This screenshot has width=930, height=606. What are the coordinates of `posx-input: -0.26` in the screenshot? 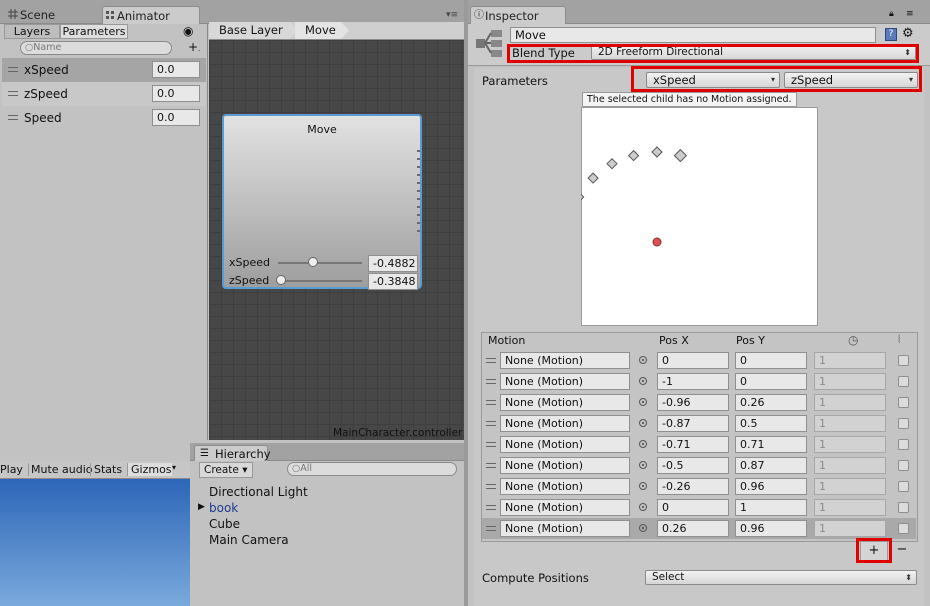 It's located at (693, 486).